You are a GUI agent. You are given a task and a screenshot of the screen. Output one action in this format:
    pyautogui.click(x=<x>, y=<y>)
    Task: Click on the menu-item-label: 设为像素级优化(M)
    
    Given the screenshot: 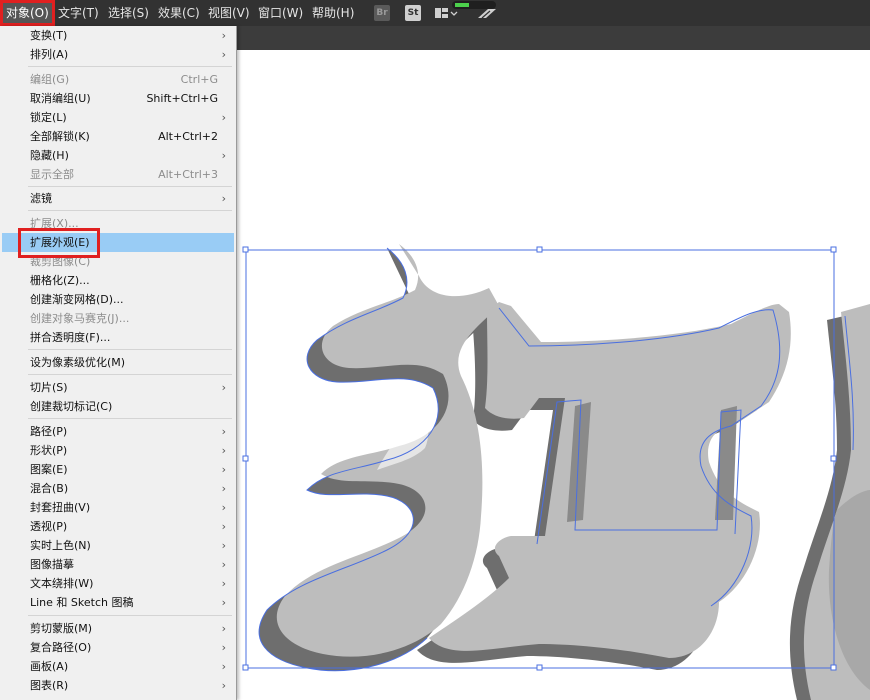 What is the action you would take?
    pyautogui.click(x=78, y=362)
    